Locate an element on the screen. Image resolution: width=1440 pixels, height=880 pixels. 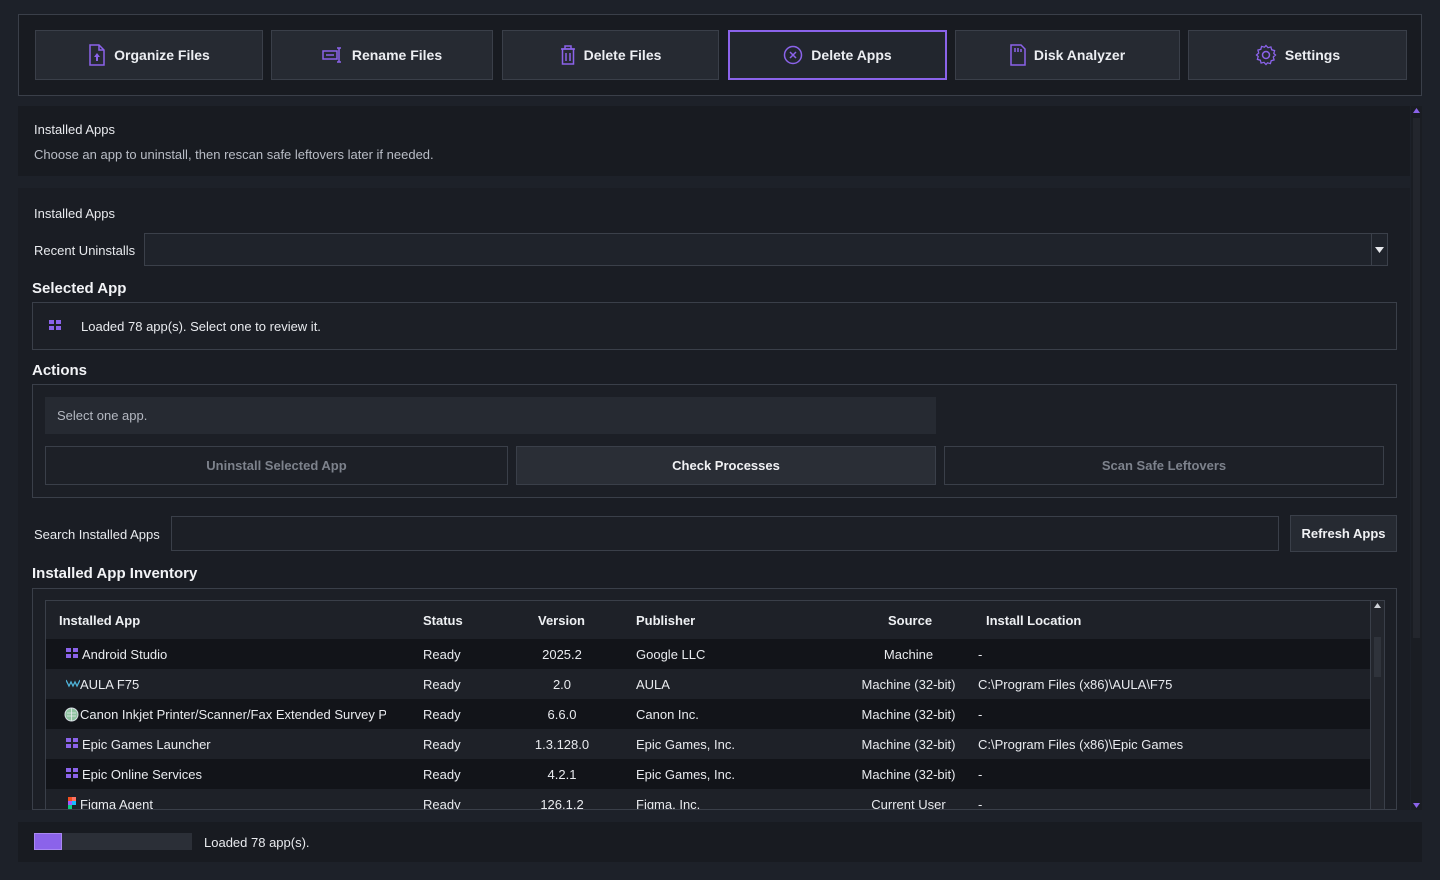
tab-organize-files: Organize Files is located at coordinates (149, 55).